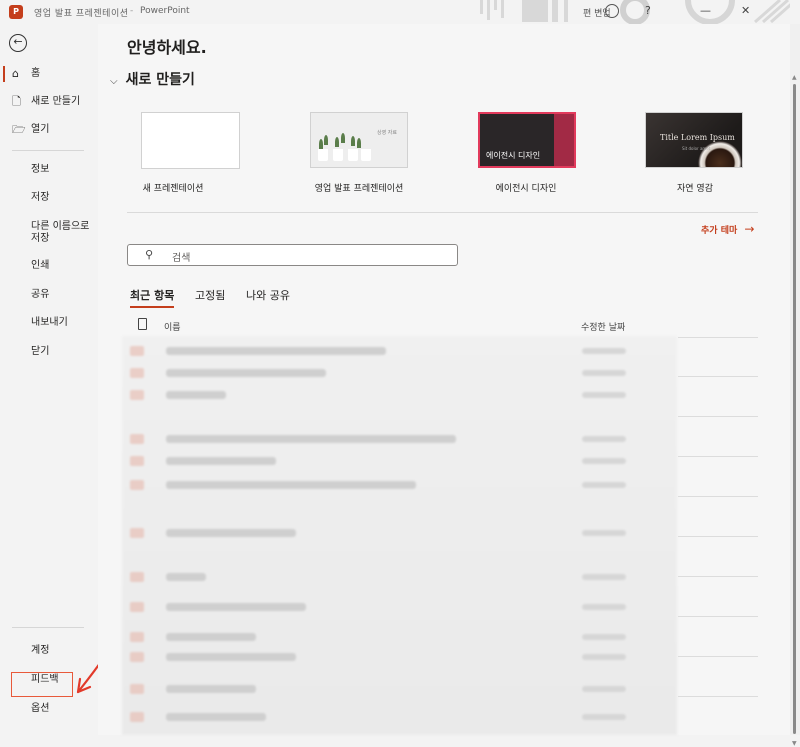 The height and width of the screenshot is (747, 800). Describe the element at coordinates (794, 409) in the screenshot. I see `scrollbar-thumb` at that location.